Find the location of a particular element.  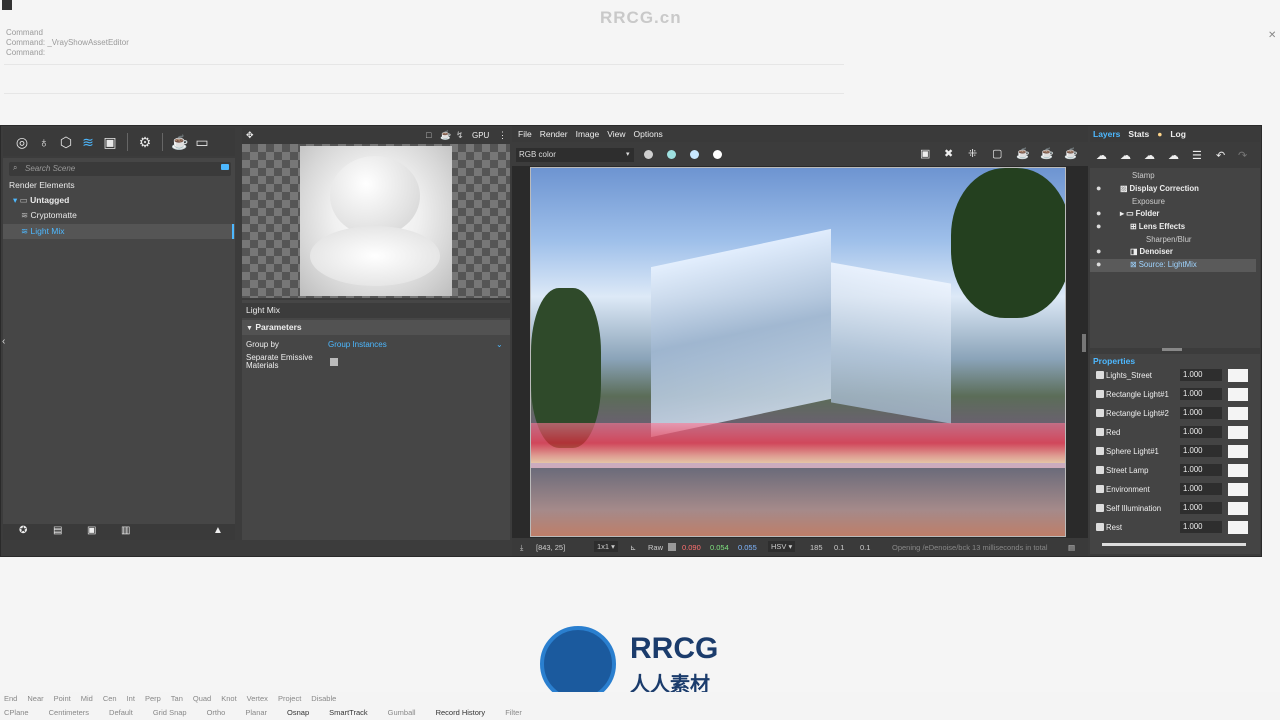

open-folder-icon: ▤ is located at coordinates (57, 530).